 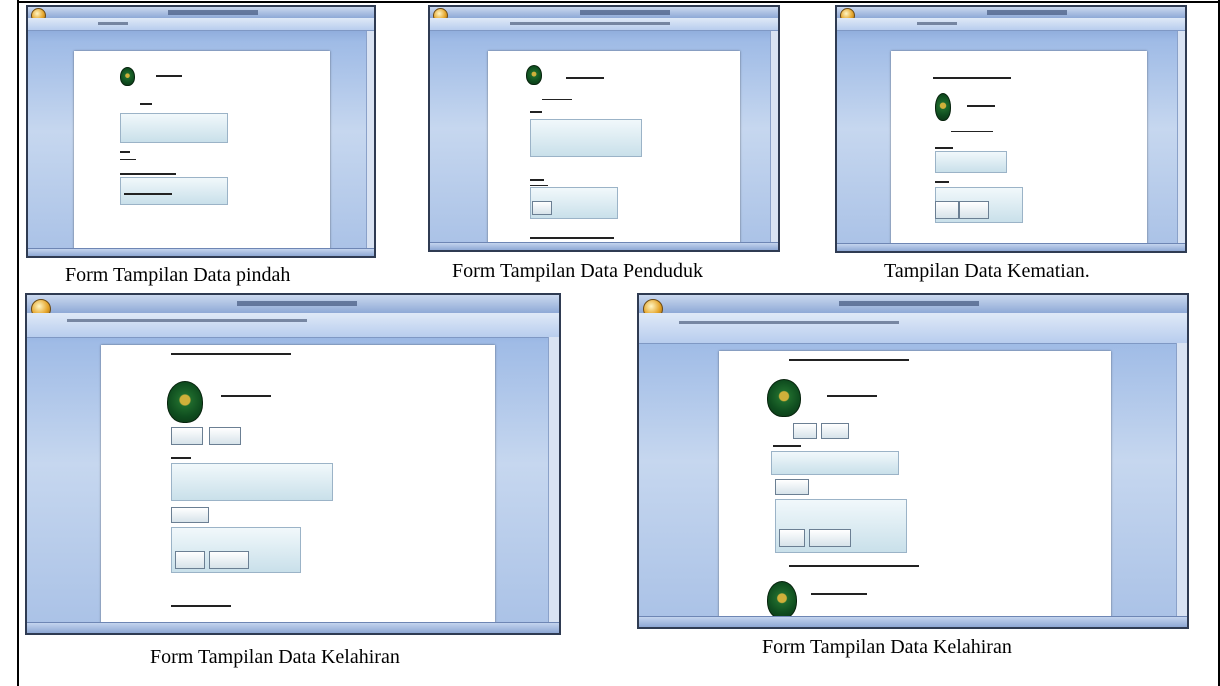 I want to click on caption-data-kematian: Tampilan Data Kematian., so click(x=987, y=271).